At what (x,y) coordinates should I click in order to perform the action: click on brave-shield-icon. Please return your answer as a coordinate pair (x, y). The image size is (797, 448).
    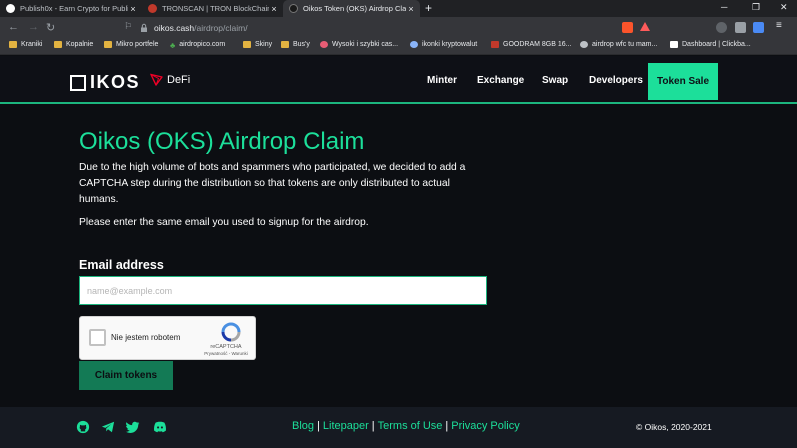
    Looking at the image, I should click on (627, 27).